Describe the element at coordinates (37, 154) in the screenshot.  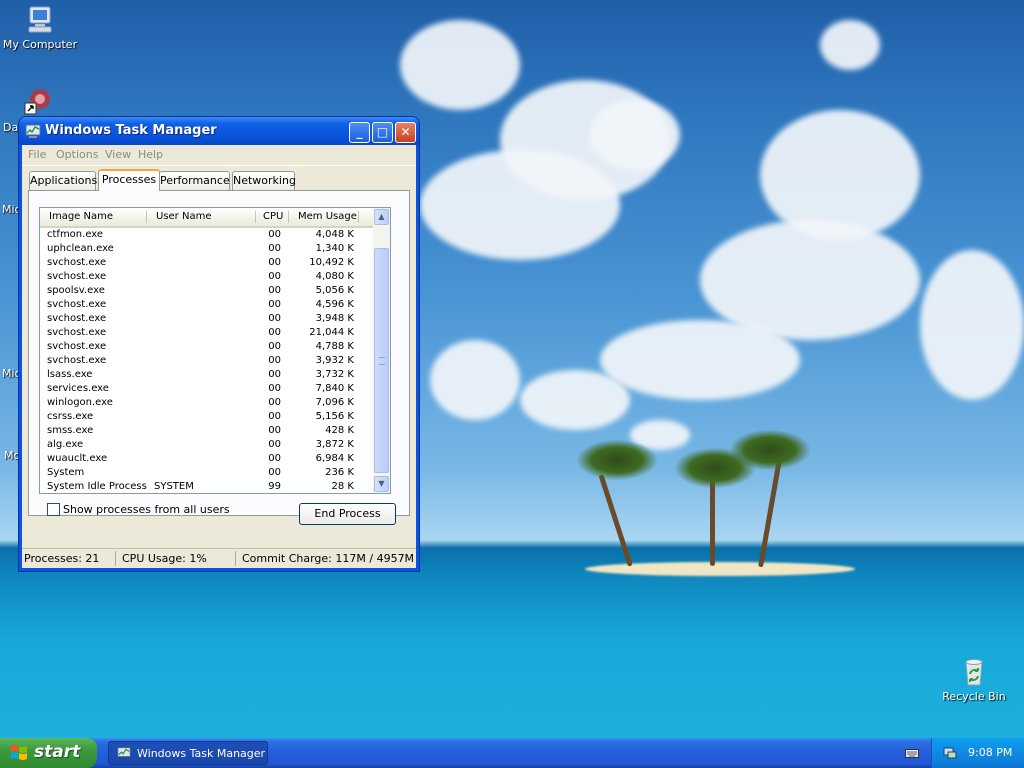
I see `menu-file: File` at that location.